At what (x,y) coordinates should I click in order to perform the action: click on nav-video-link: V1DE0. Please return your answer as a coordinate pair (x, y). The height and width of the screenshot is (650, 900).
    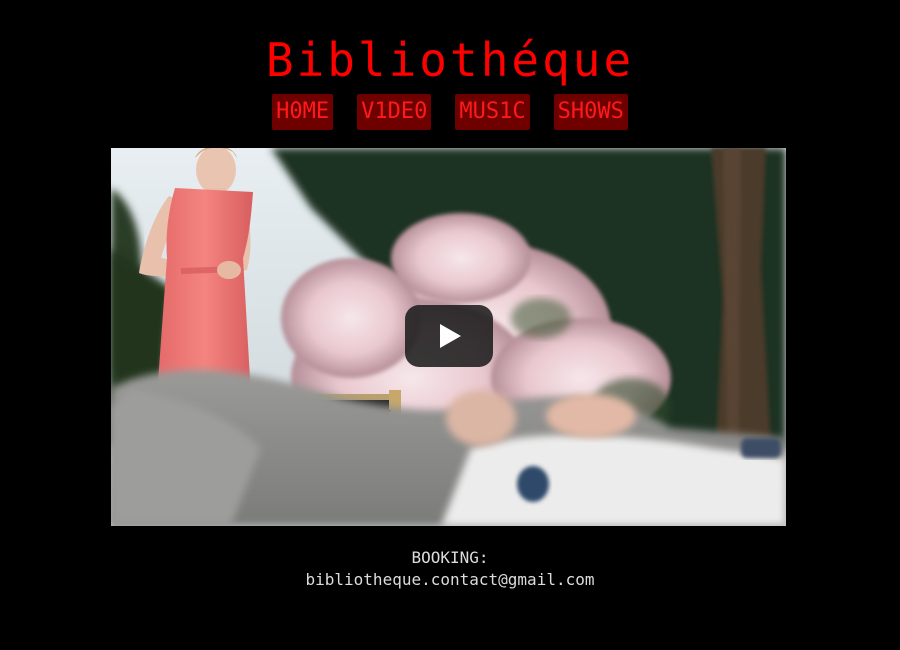
    Looking at the image, I should click on (394, 112).